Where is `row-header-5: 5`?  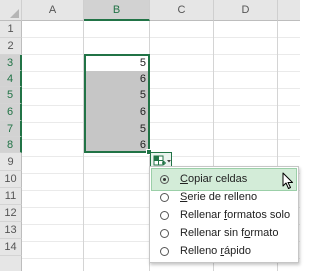
row-header-5: 5 is located at coordinates (11, 95).